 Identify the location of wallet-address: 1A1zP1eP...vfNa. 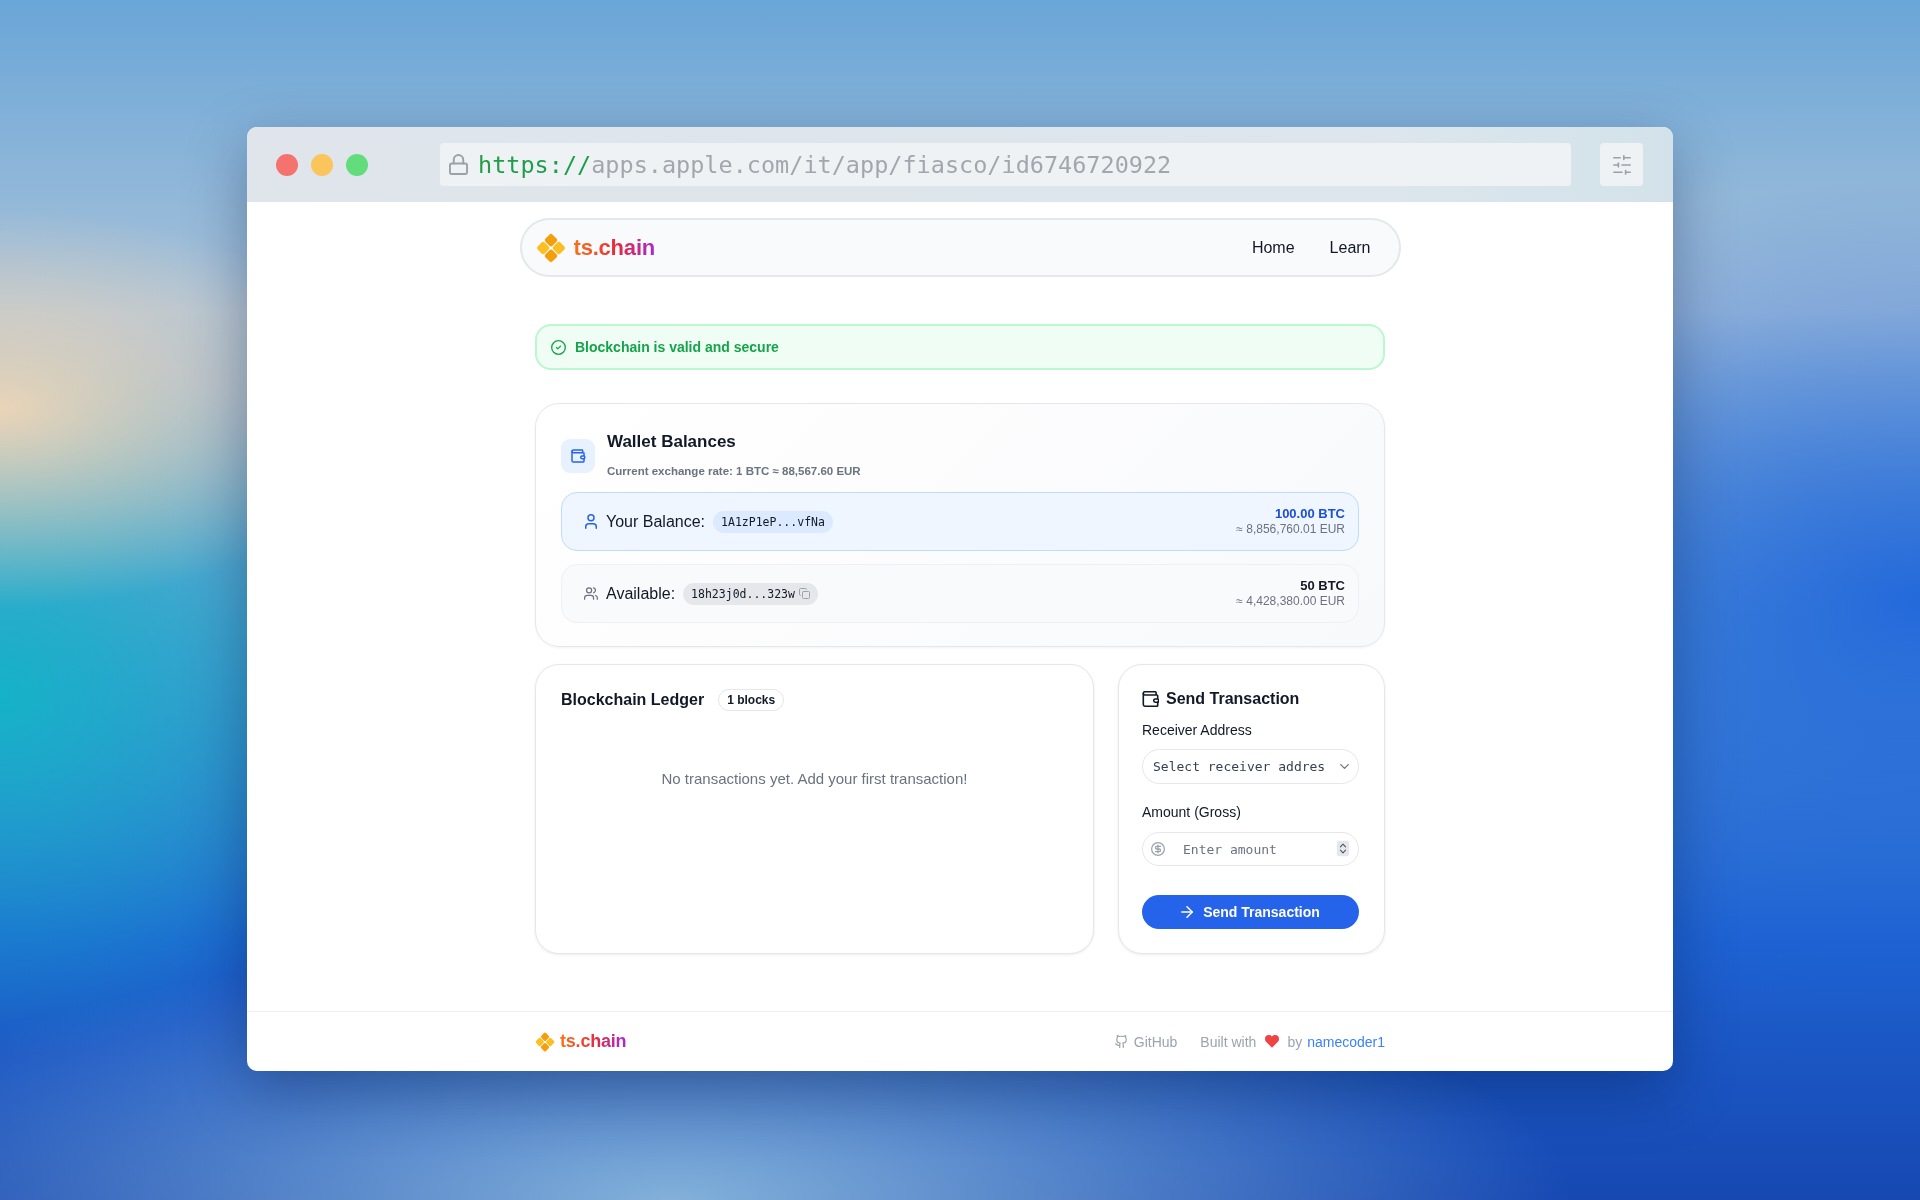
(773, 521).